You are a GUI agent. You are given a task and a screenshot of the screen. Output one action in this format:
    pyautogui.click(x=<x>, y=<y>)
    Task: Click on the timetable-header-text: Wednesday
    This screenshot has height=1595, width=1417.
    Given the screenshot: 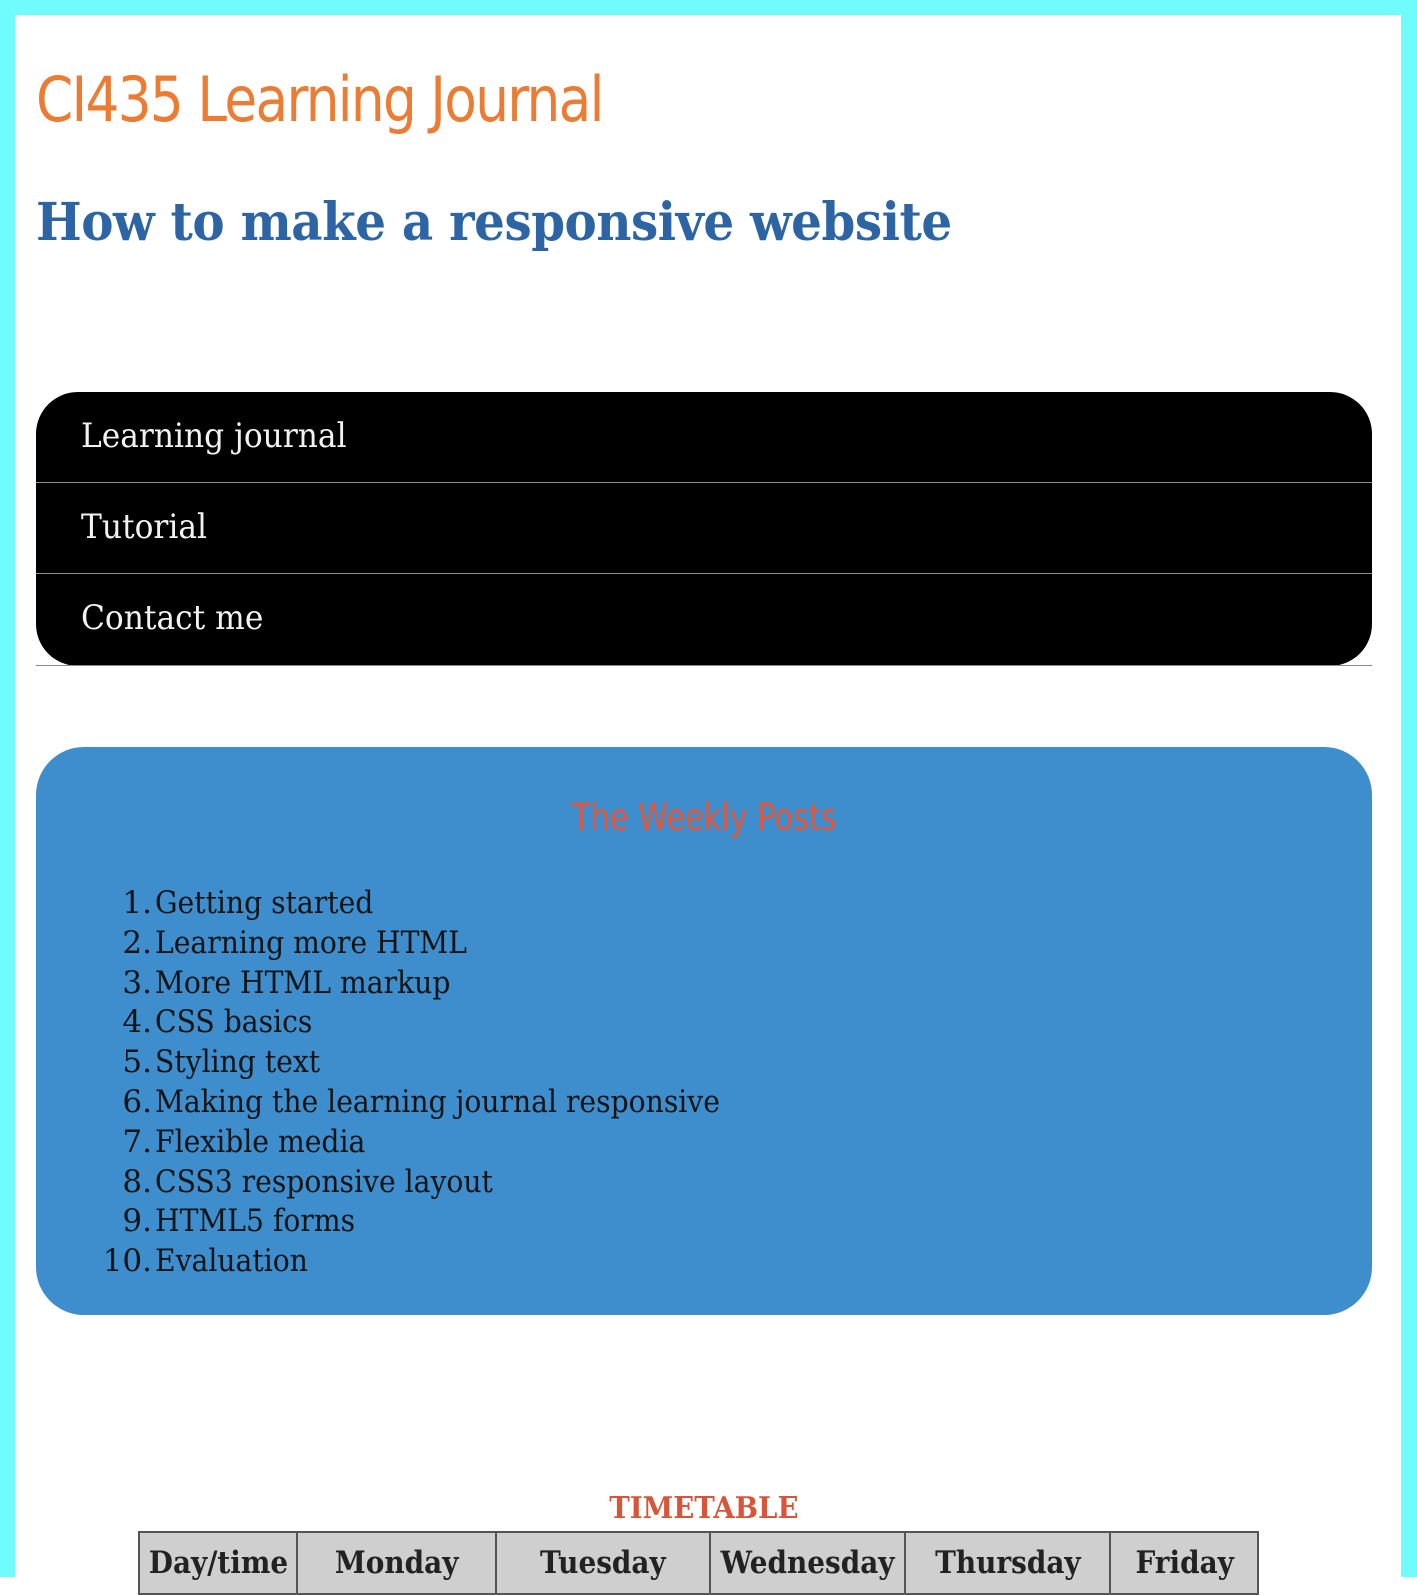 What is the action you would take?
    pyautogui.click(x=807, y=1563)
    